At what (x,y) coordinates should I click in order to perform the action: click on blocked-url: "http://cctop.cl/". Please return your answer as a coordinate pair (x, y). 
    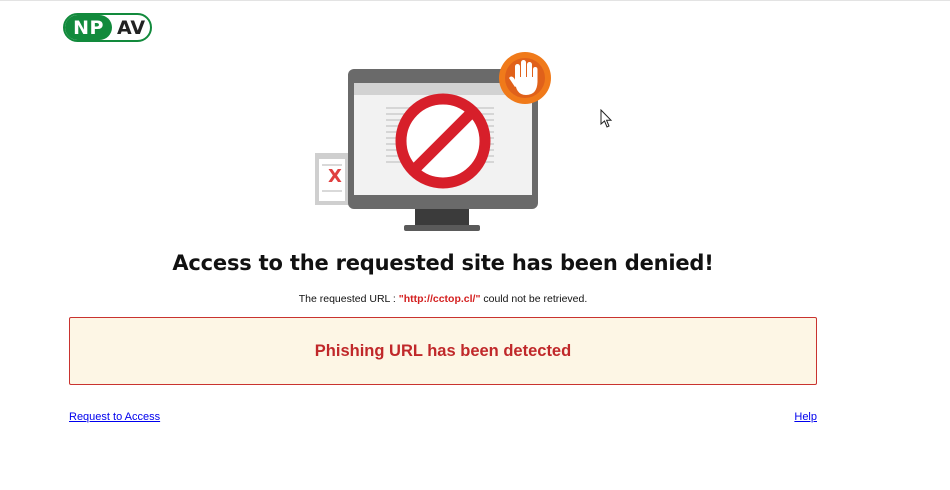
    Looking at the image, I should click on (439, 299).